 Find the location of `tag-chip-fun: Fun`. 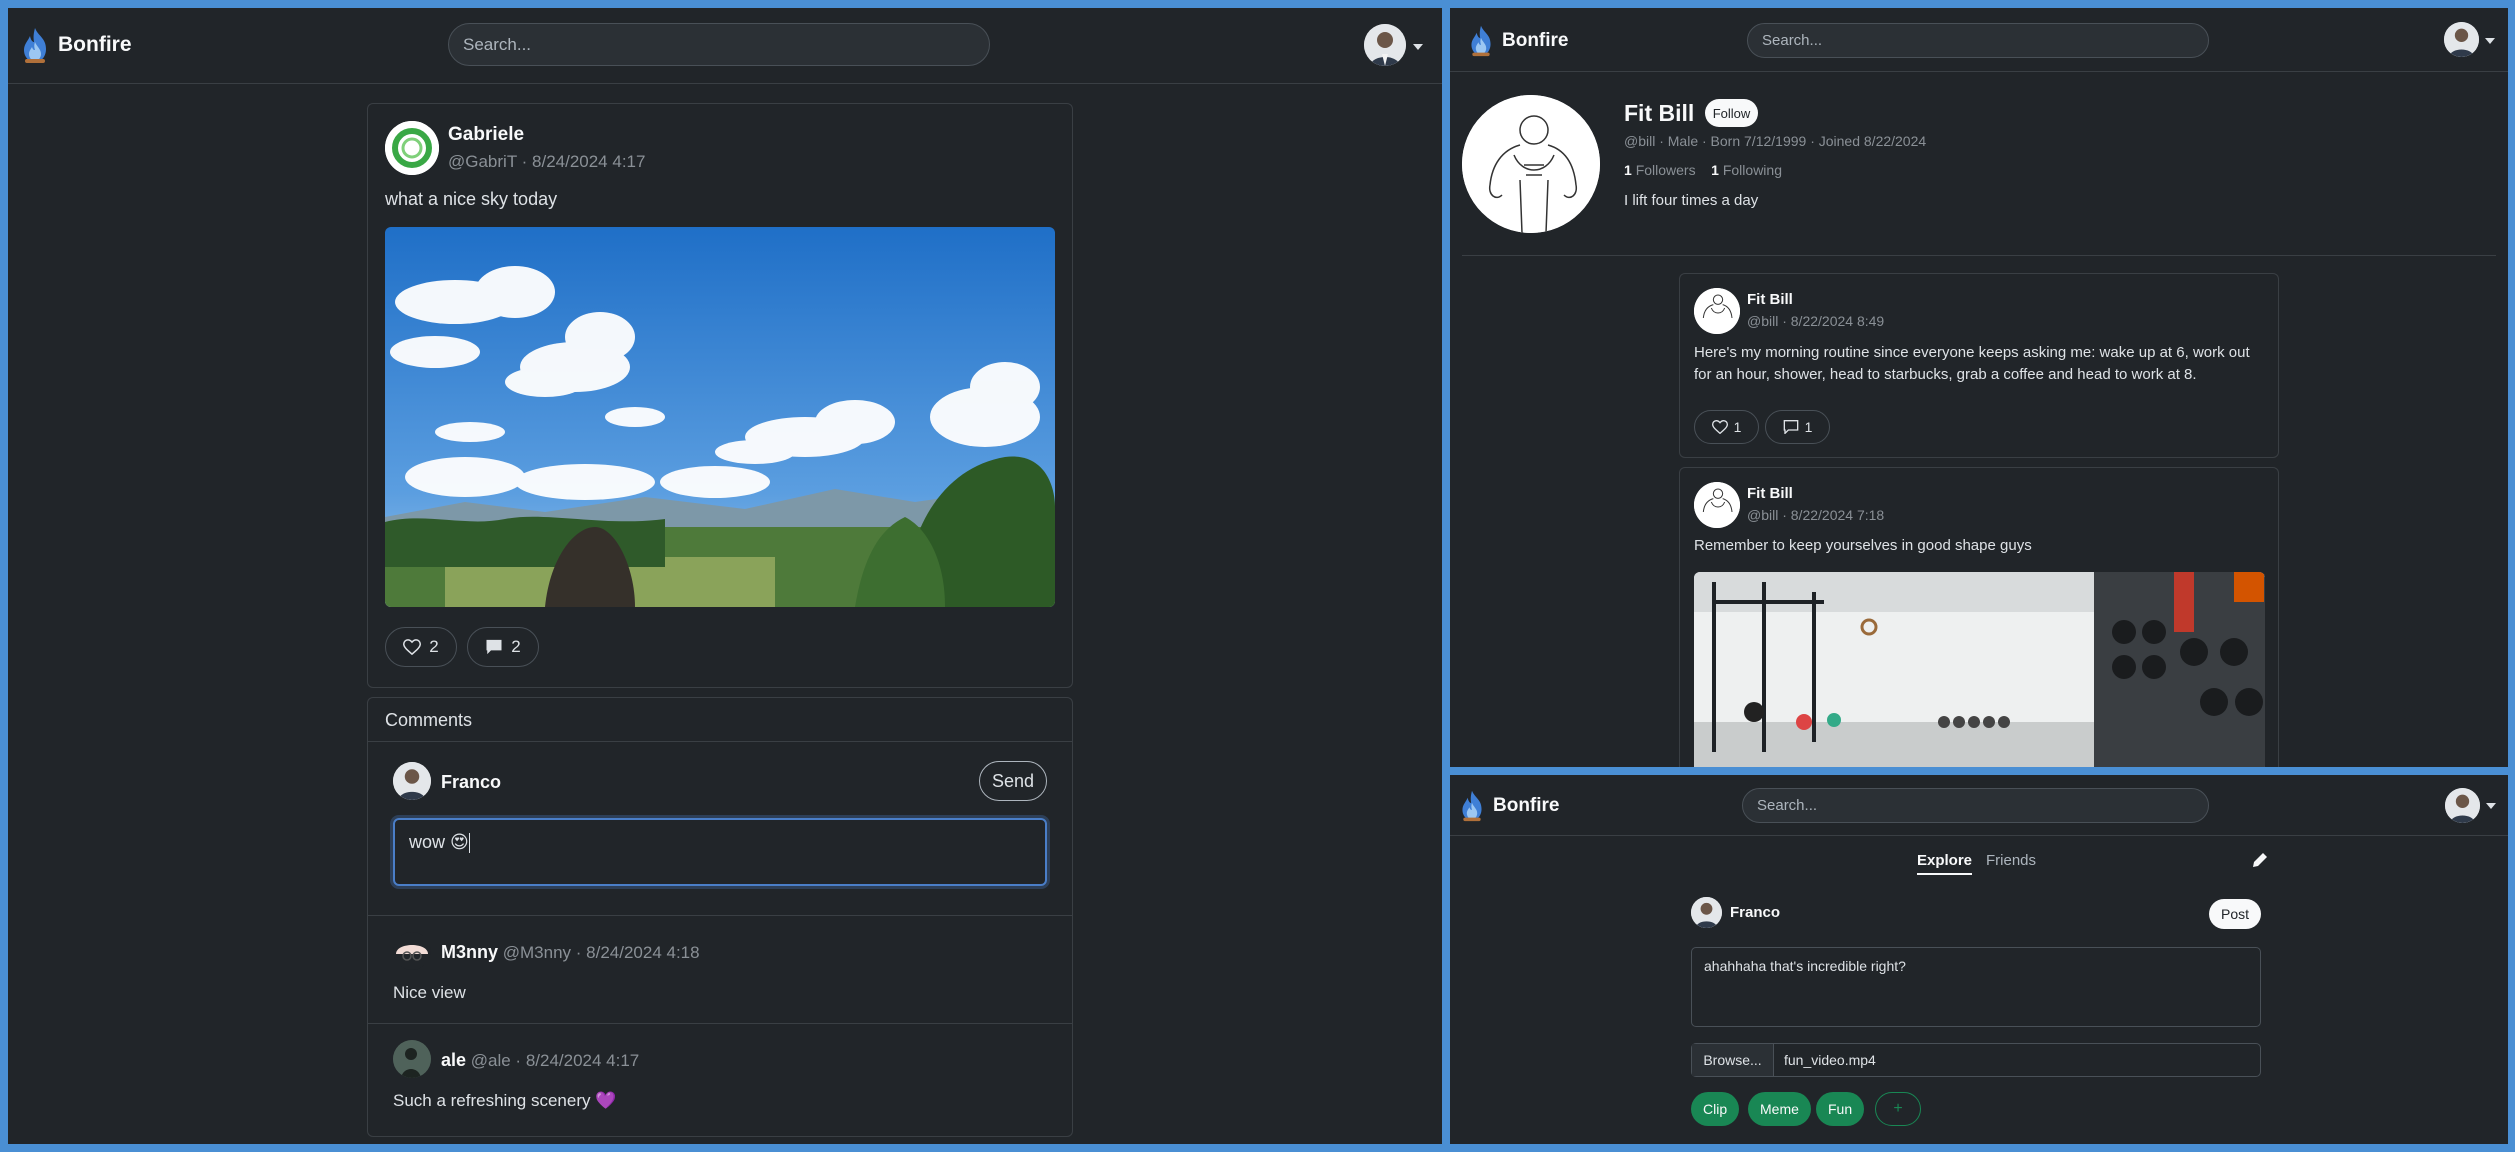

tag-chip-fun: Fun is located at coordinates (1840, 1109).